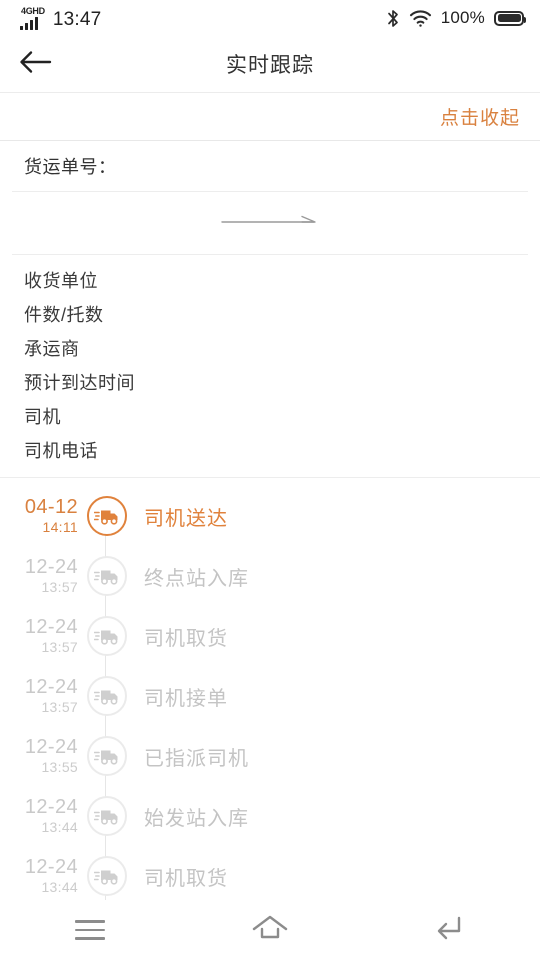 Image resolution: width=540 pixels, height=960 pixels. Describe the element at coordinates (52, 349) in the screenshot. I see `info-label: 承运商` at that location.